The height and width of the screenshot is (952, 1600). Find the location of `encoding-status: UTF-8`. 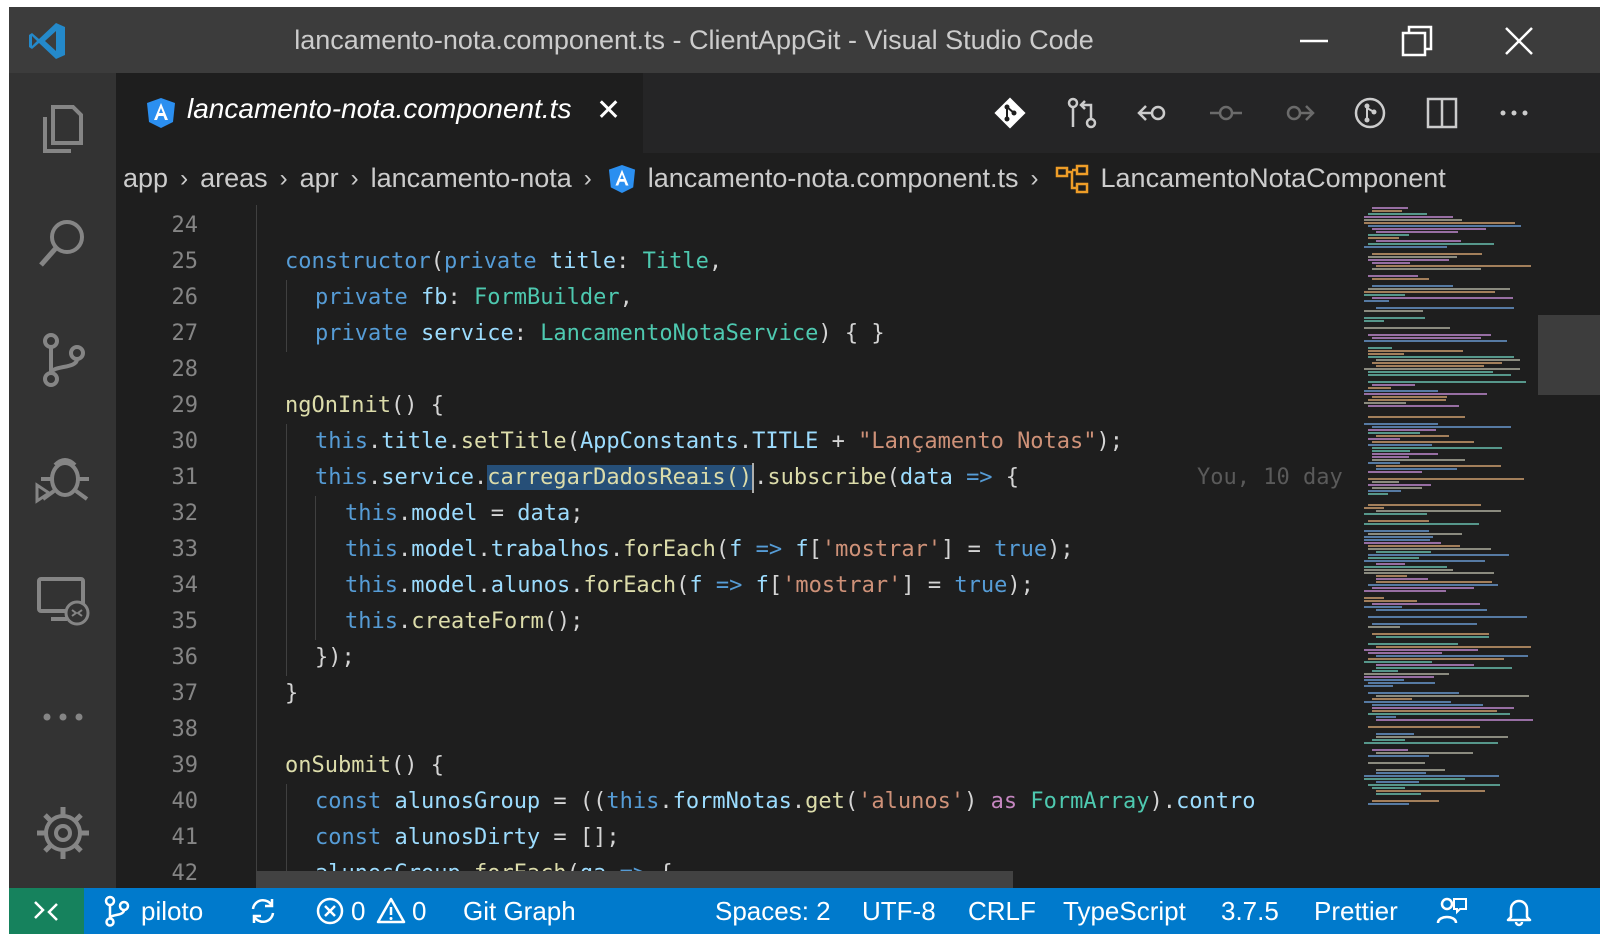

encoding-status: UTF-8 is located at coordinates (899, 911).